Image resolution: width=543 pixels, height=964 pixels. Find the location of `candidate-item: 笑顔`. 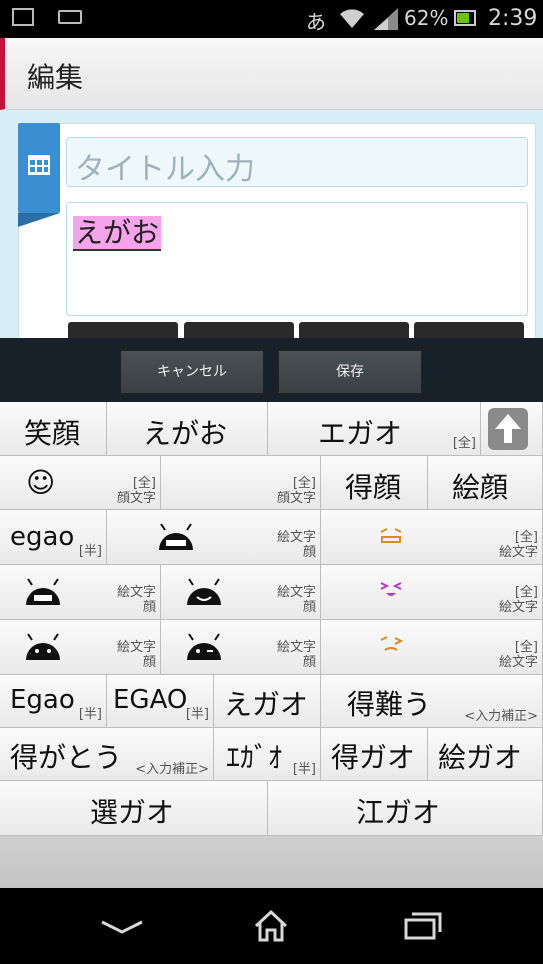

candidate-item: 笑顔 is located at coordinates (53, 429).